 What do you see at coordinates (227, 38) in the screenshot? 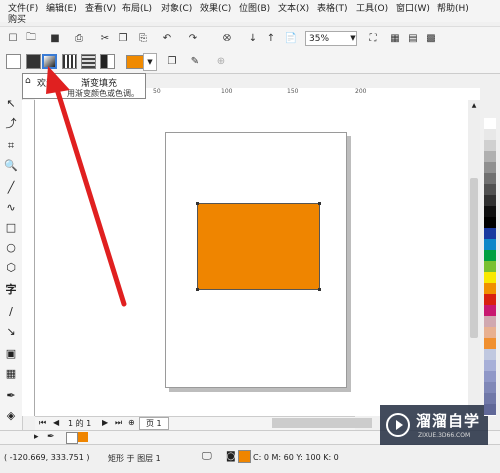
I see `search-content-icon: ⭙` at bounding box center [227, 38].